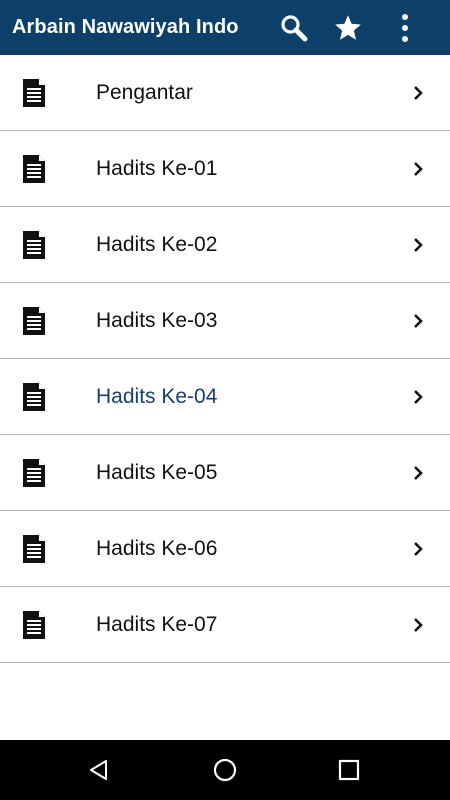 Image resolution: width=450 pixels, height=800 pixels. Describe the element at coordinates (157, 168) in the screenshot. I see `list-item-label: Hadits Ke-01` at that location.